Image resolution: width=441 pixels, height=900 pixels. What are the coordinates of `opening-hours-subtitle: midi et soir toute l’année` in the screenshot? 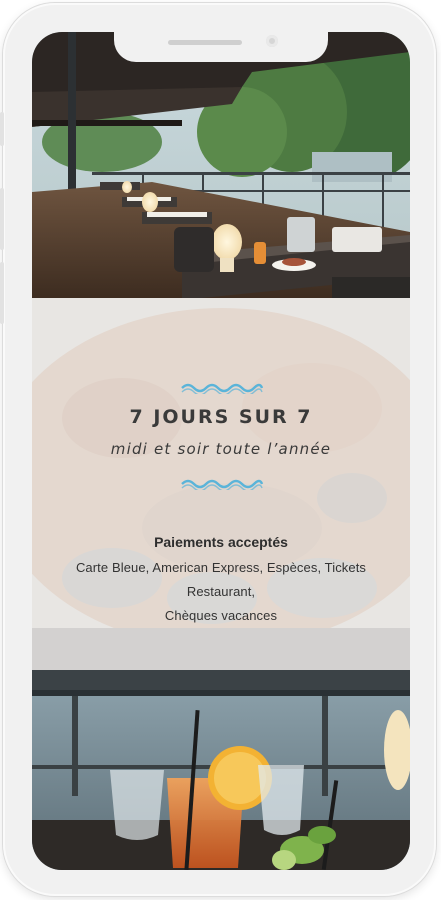 It's located at (221, 449).